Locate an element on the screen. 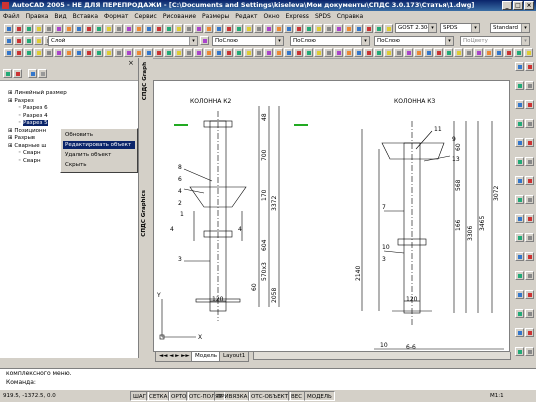 The image size is (536, 402). scale-label: М1:1 is located at coordinates (497, 396).